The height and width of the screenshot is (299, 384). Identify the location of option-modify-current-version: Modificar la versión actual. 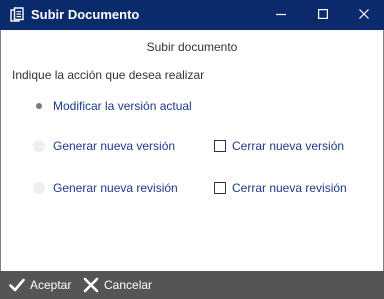
(112, 106).